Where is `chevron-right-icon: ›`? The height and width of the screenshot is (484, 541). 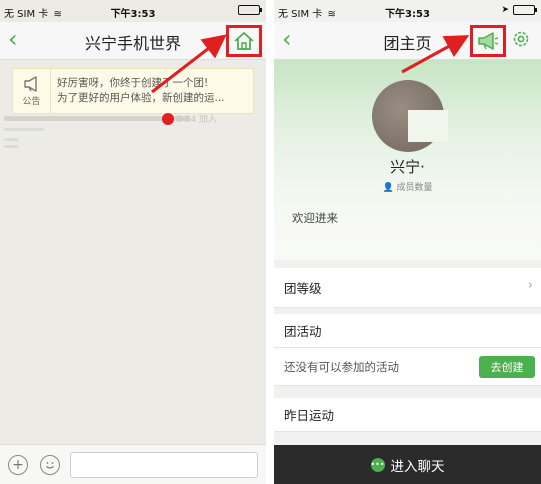
chevron-right-icon: › is located at coordinates (530, 285).